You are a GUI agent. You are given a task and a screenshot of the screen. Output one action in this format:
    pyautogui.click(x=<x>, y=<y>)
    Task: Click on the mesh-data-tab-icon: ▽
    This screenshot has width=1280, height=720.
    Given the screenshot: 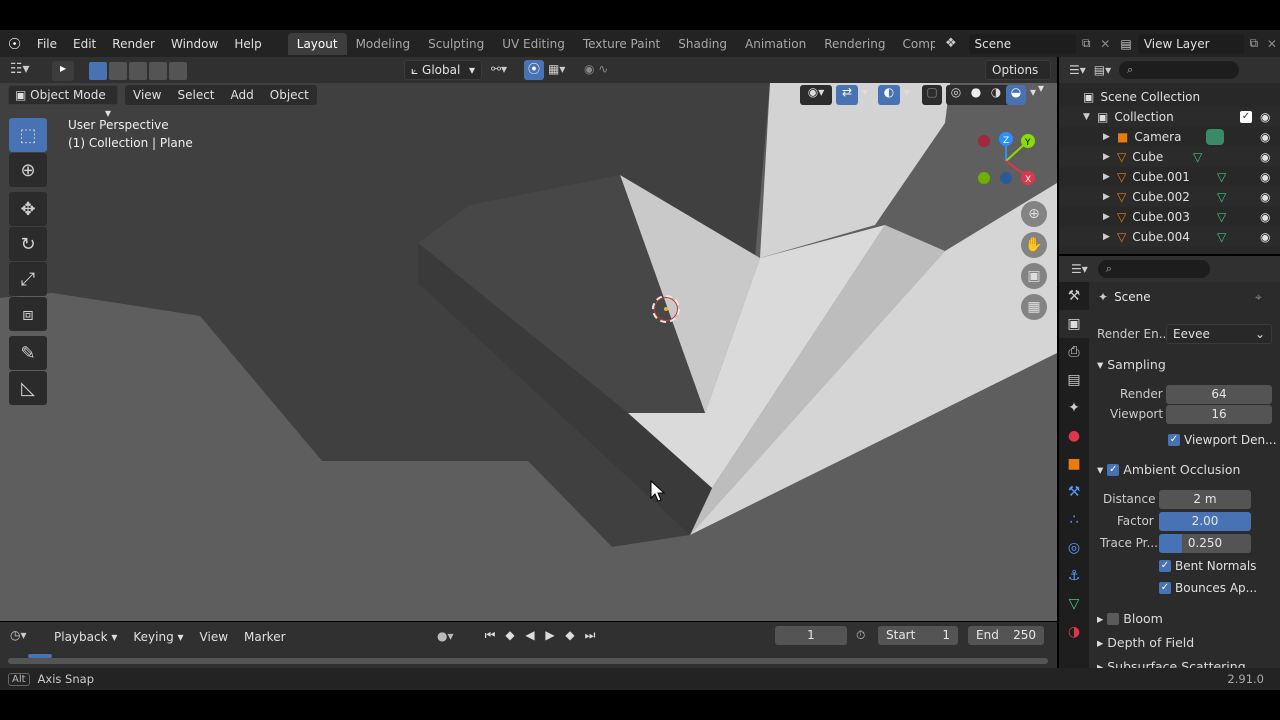 What is the action you would take?
    pyautogui.click(x=1074, y=604)
    